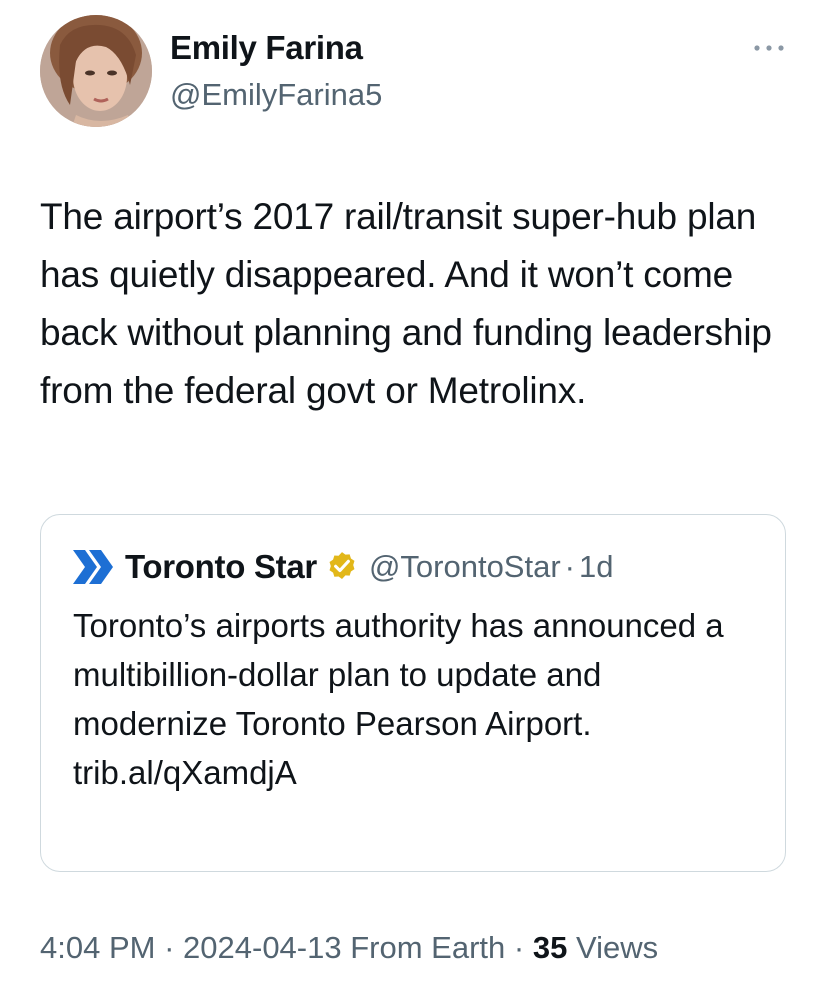 The image size is (828, 991). What do you see at coordinates (428, 947) in the screenshot?
I see `tweet-source: From Earth` at bounding box center [428, 947].